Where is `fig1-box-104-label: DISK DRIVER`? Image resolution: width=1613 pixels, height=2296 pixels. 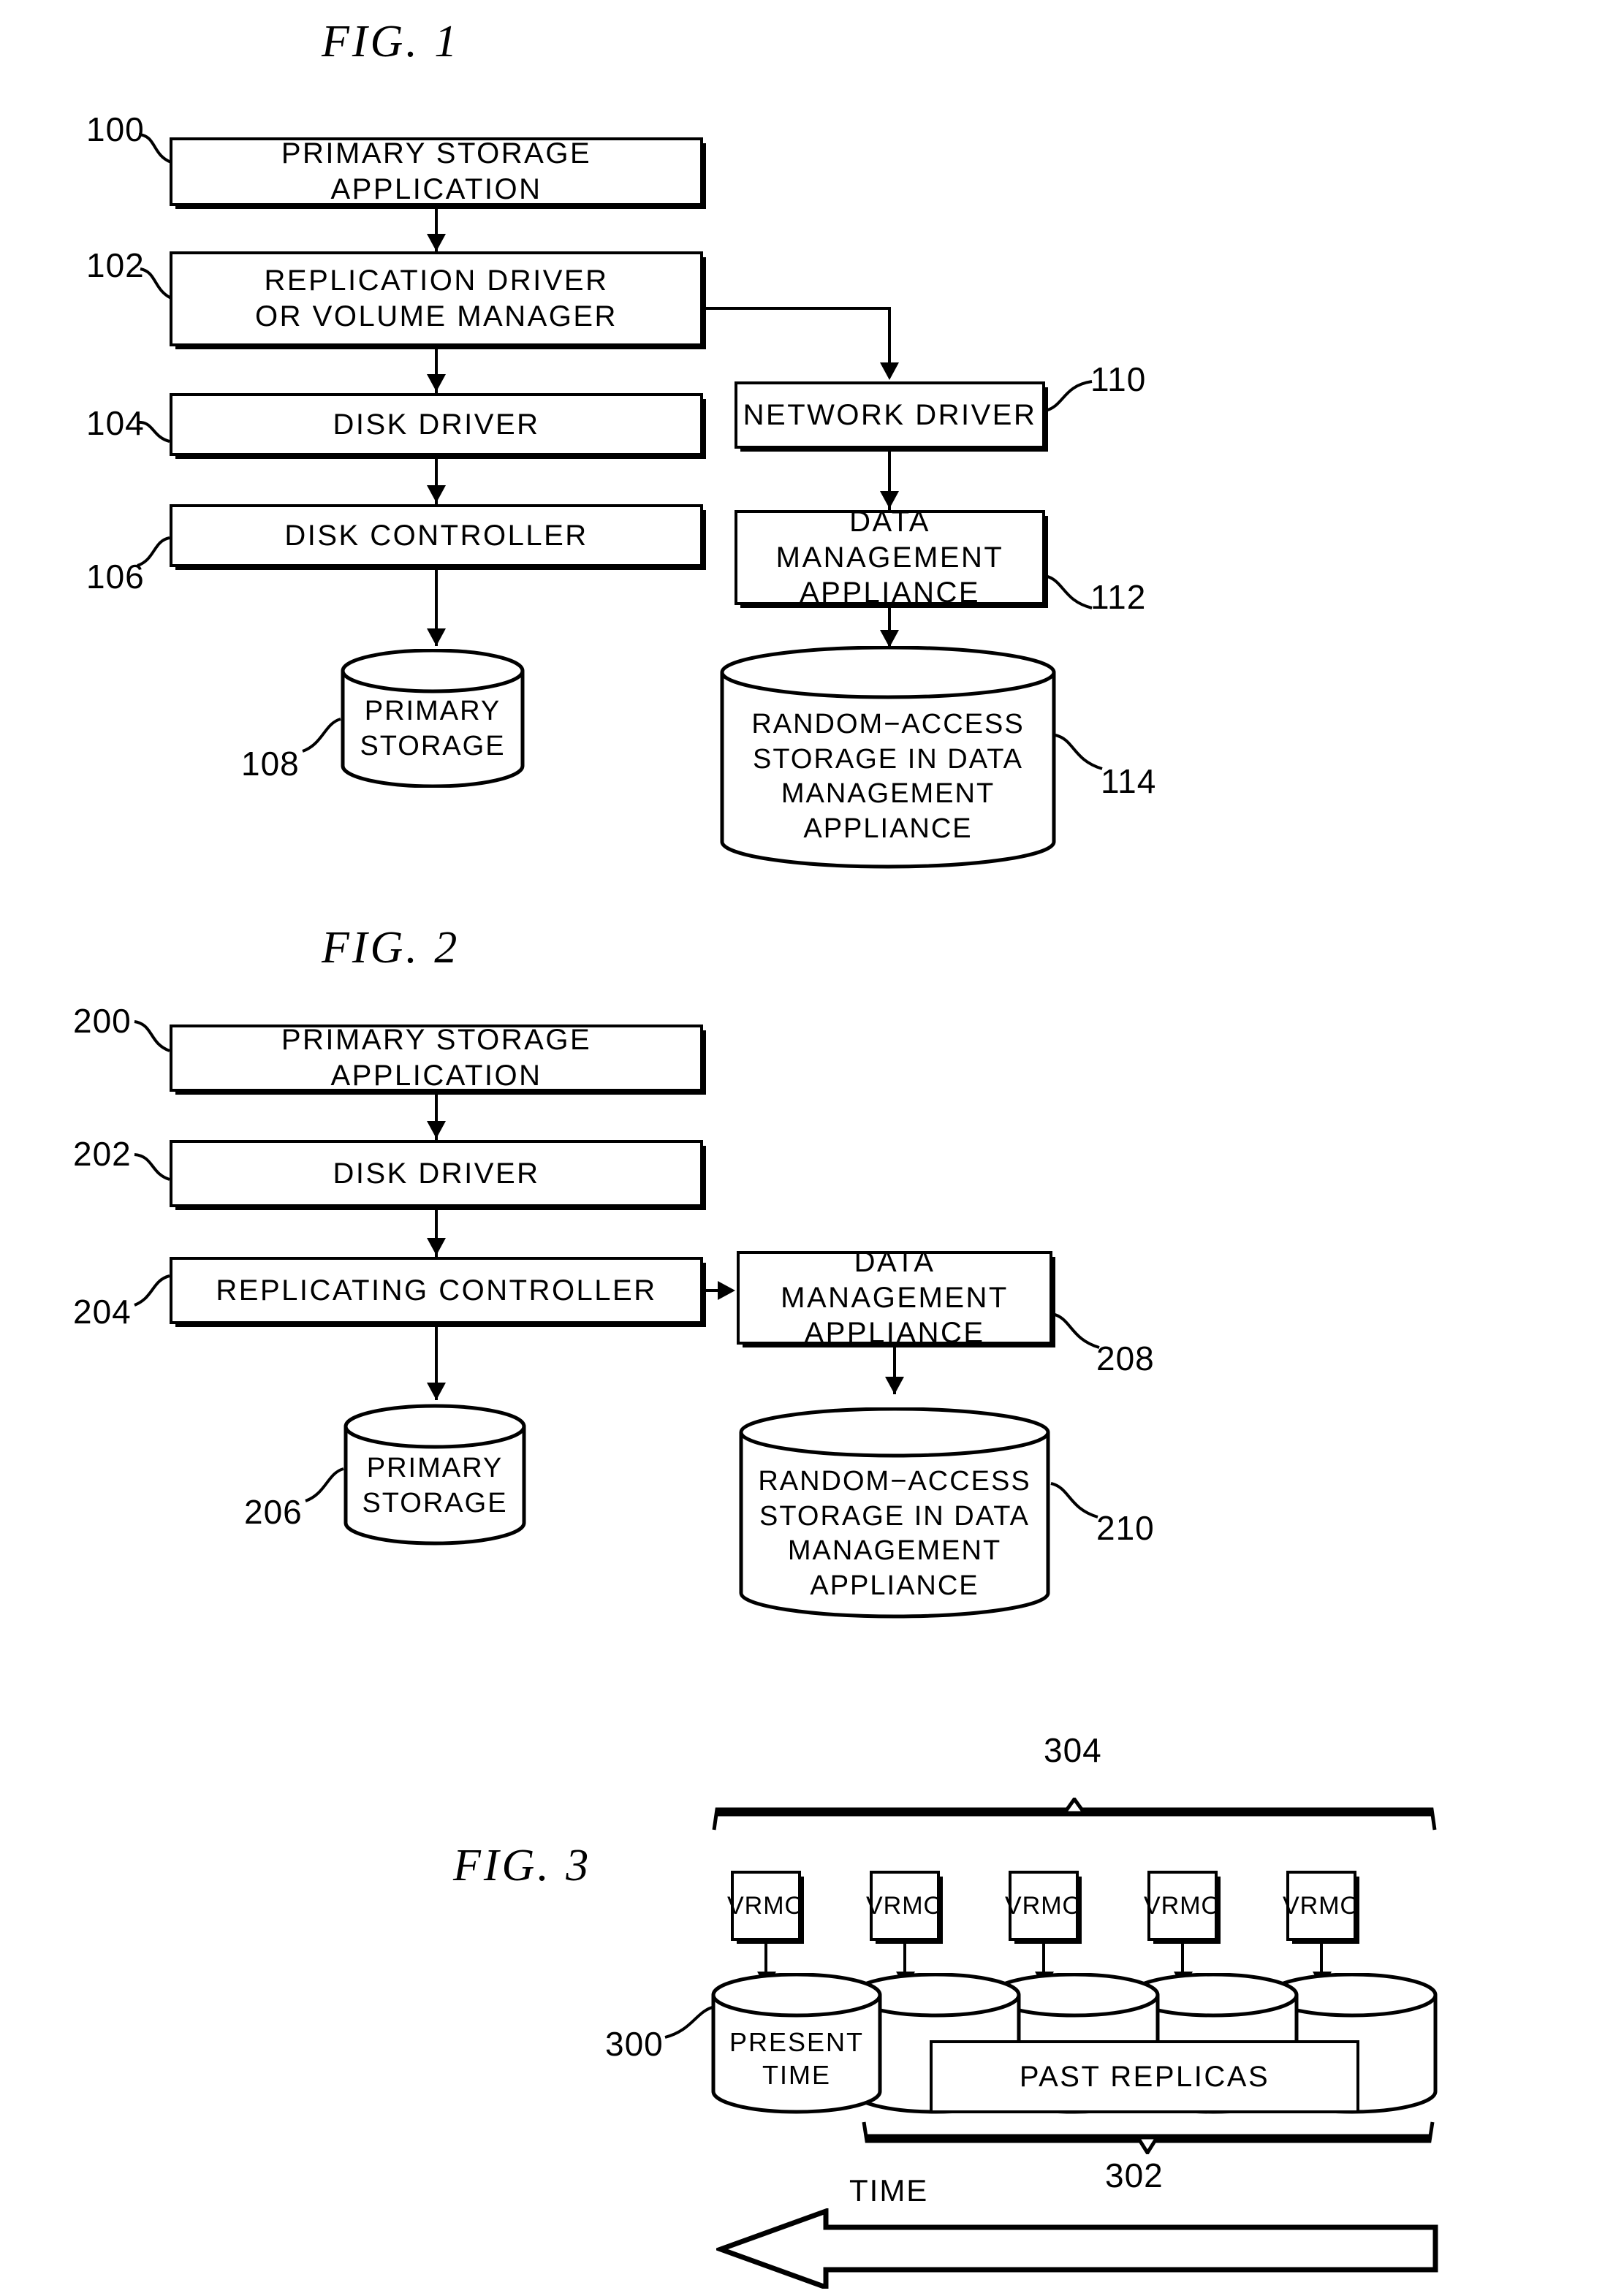 fig1-box-104-label: DISK DRIVER is located at coordinates (436, 424).